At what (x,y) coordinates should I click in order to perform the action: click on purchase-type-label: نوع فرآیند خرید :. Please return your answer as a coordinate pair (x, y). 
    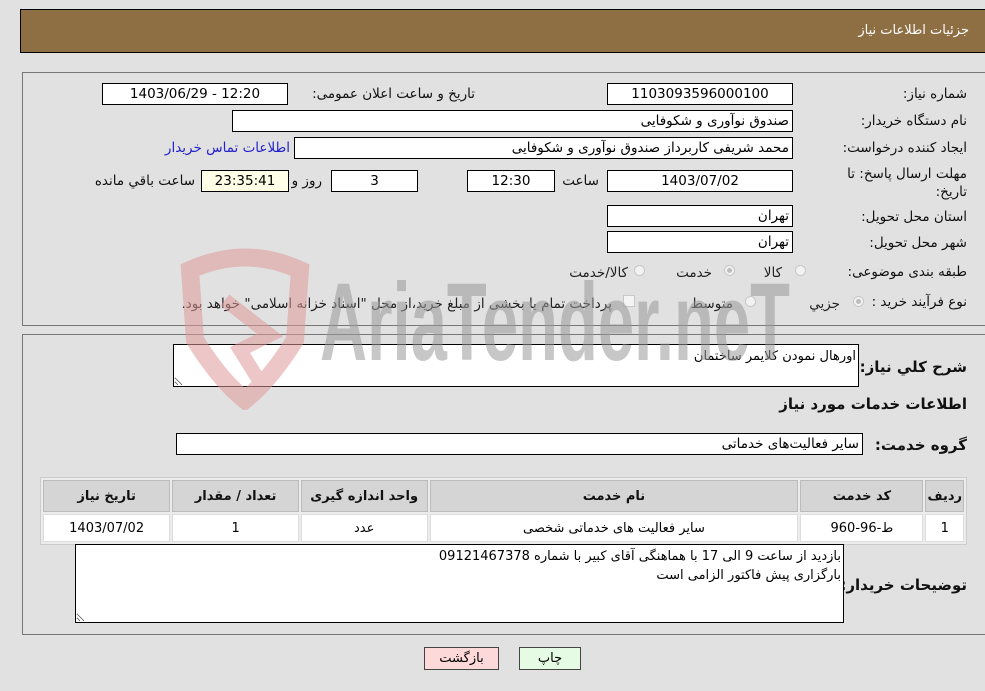
    Looking at the image, I should click on (919, 302).